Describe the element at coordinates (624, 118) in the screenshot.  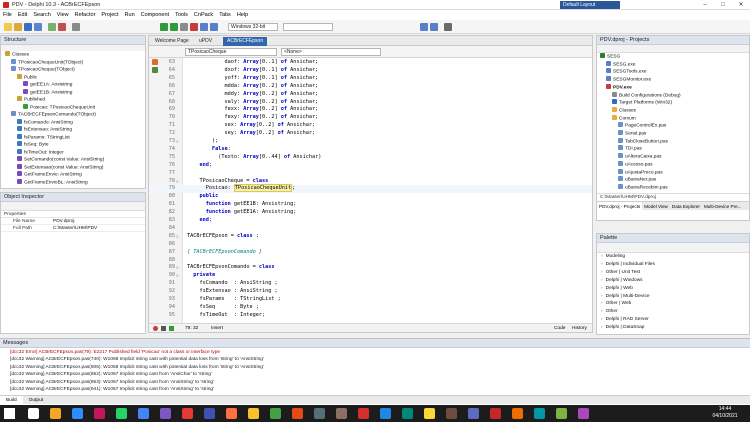
I see `project-item: Comum` at that location.